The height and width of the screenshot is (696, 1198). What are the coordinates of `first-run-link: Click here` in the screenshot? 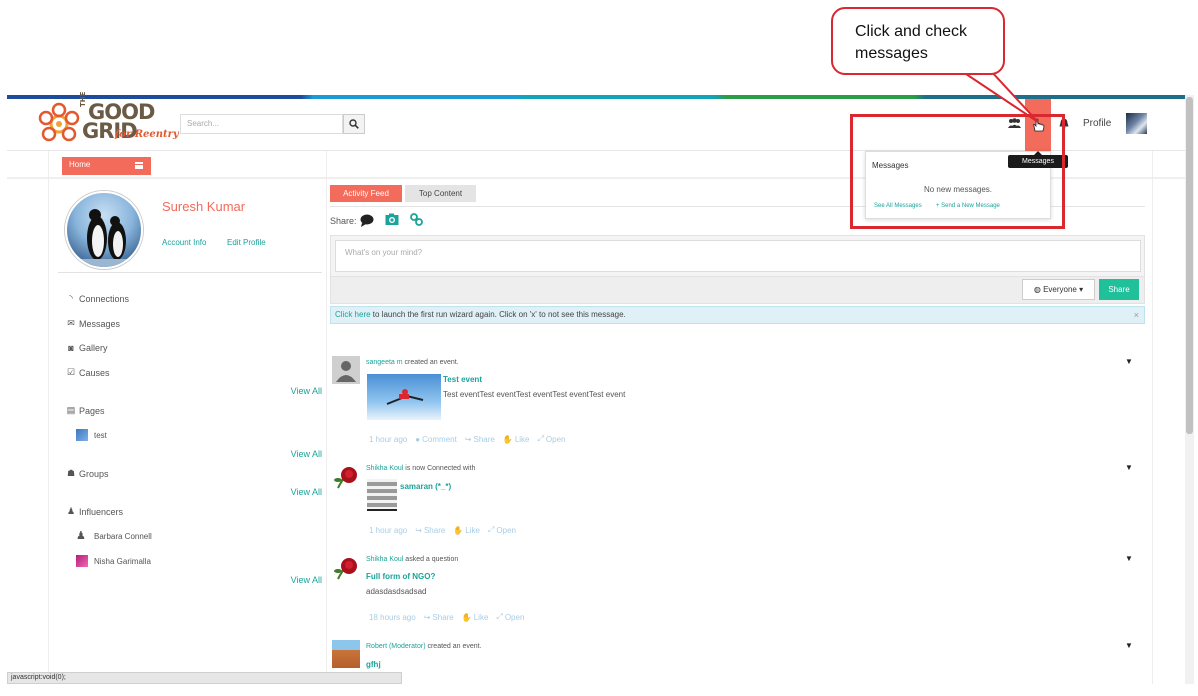 It's located at (353, 314).